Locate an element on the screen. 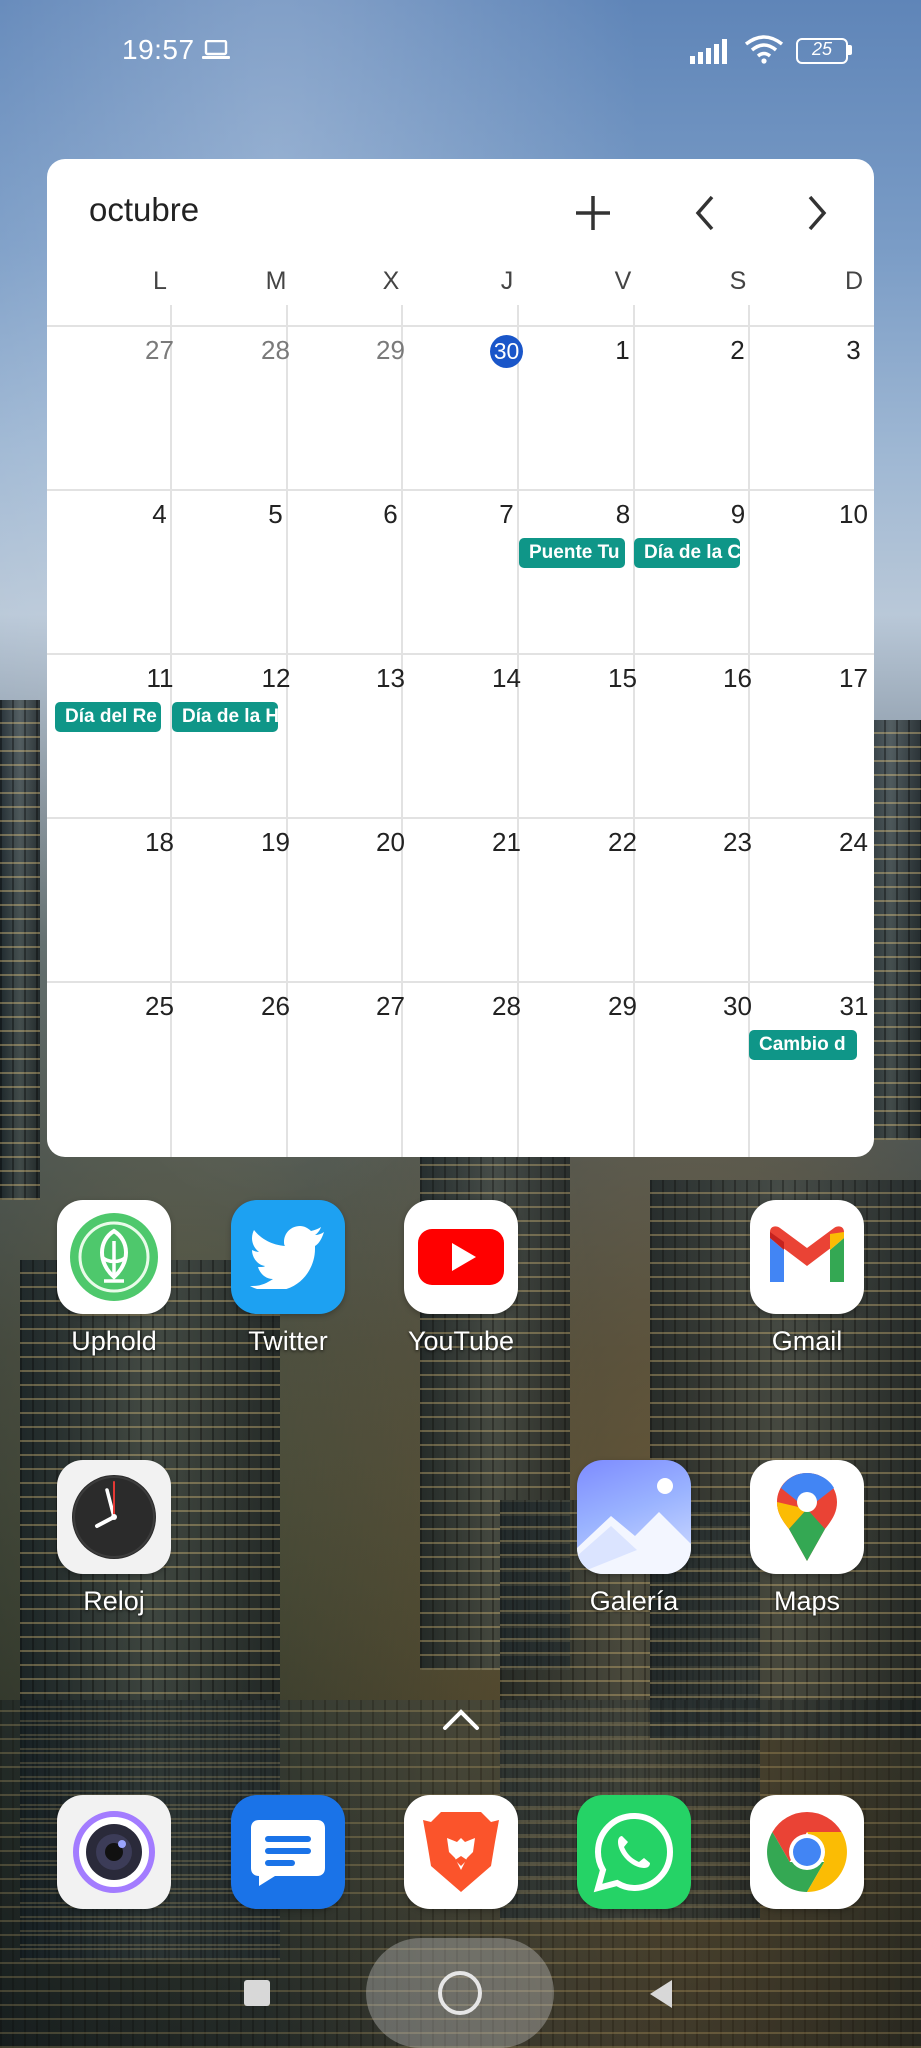 Image resolution: width=921 pixels, height=2048 pixels. event-chip: Cambio d is located at coordinates (803, 1045).